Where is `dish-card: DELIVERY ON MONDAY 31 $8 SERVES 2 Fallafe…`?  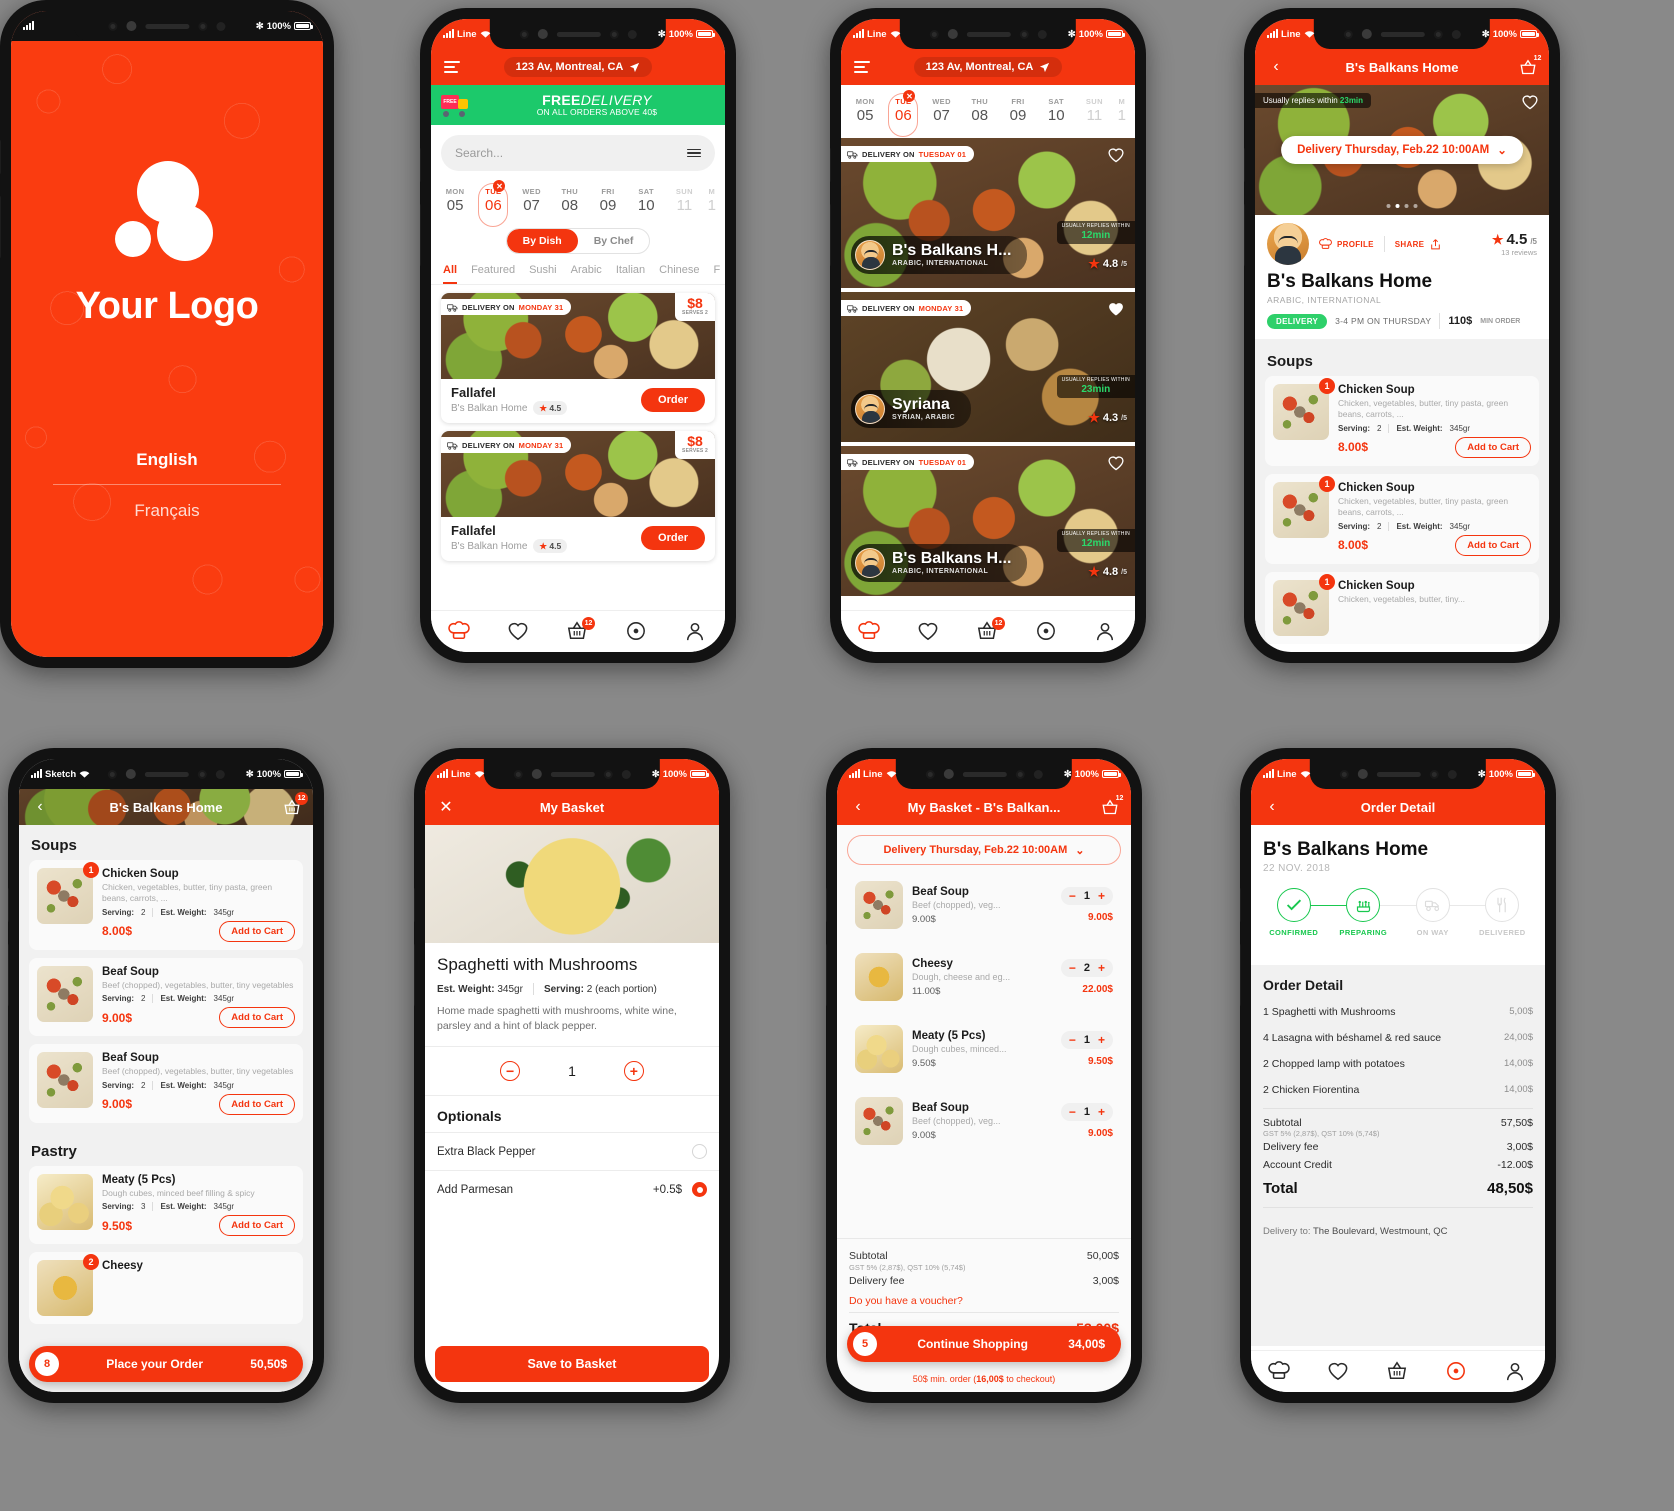 dish-card: DELIVERY ON MONDAY 31 $8 SERVES 2 Fallafe… is located at coordinates (578, 358).